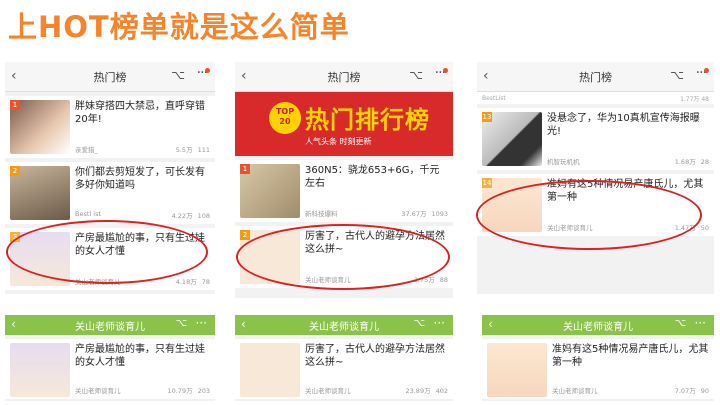  I want to click on like-count: 78, so click(205, 282).